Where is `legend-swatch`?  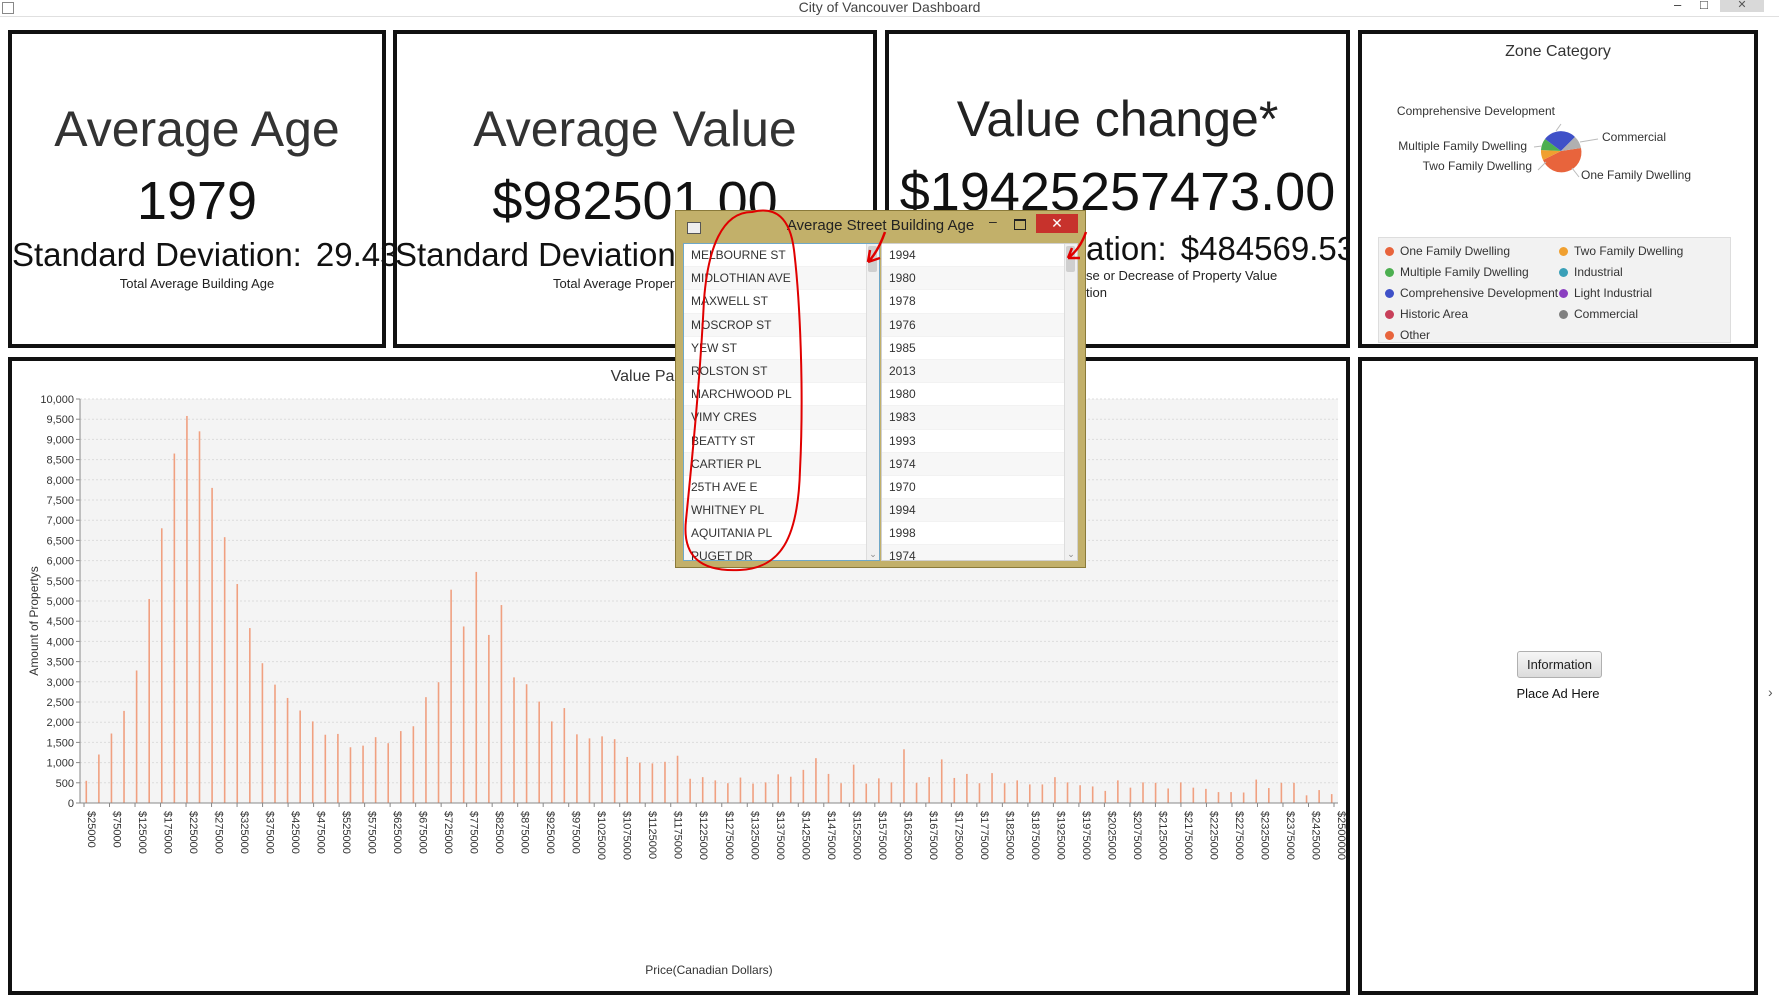
legend-swatch is located at coordinates (1563, 314).